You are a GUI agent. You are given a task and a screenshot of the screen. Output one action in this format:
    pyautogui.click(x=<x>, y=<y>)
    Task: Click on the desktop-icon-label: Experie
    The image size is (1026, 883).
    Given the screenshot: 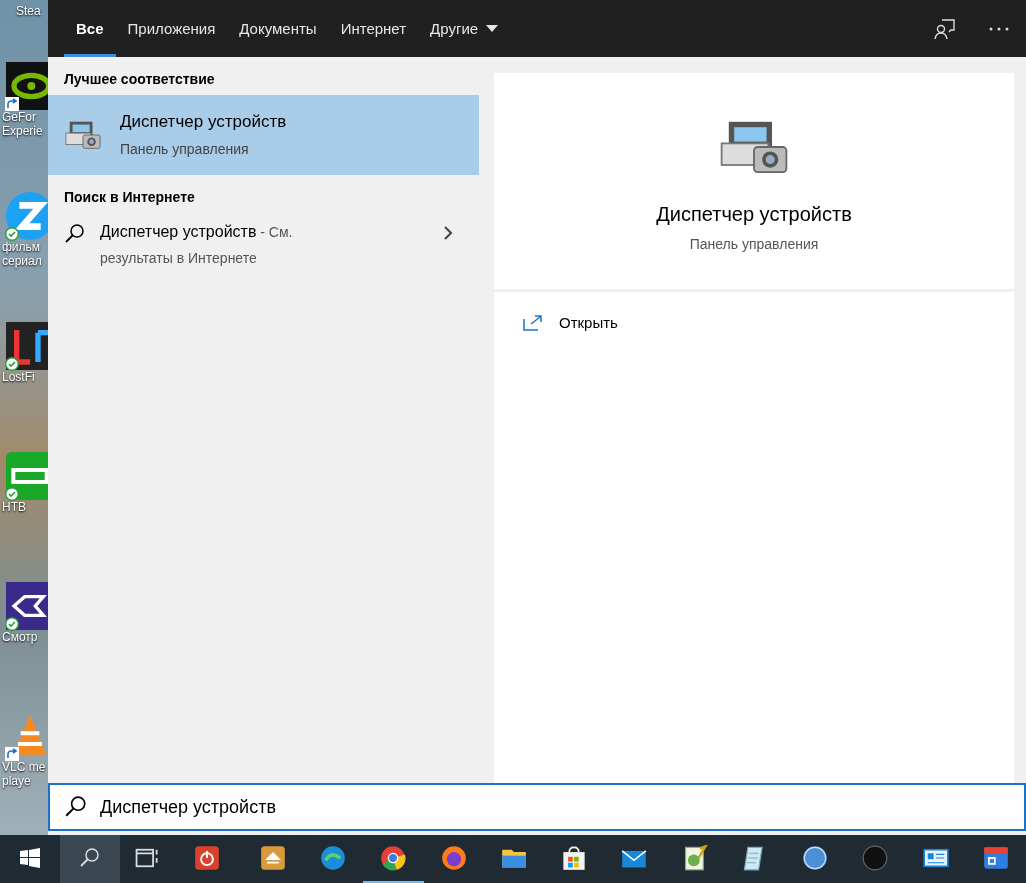 What is the action you would take?
    pyautogui.click(x=22, y=131)
    